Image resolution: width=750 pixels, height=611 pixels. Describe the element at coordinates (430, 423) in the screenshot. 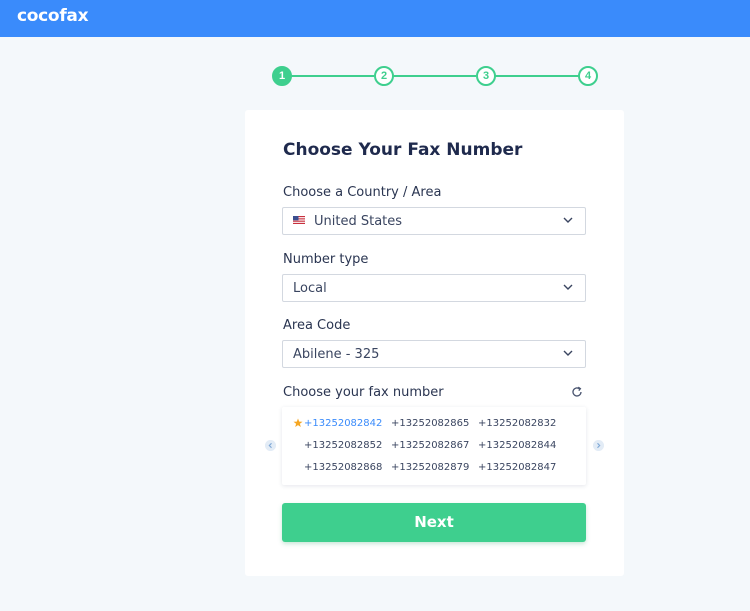

I see `fax-number-option: +13252082865` at that location.